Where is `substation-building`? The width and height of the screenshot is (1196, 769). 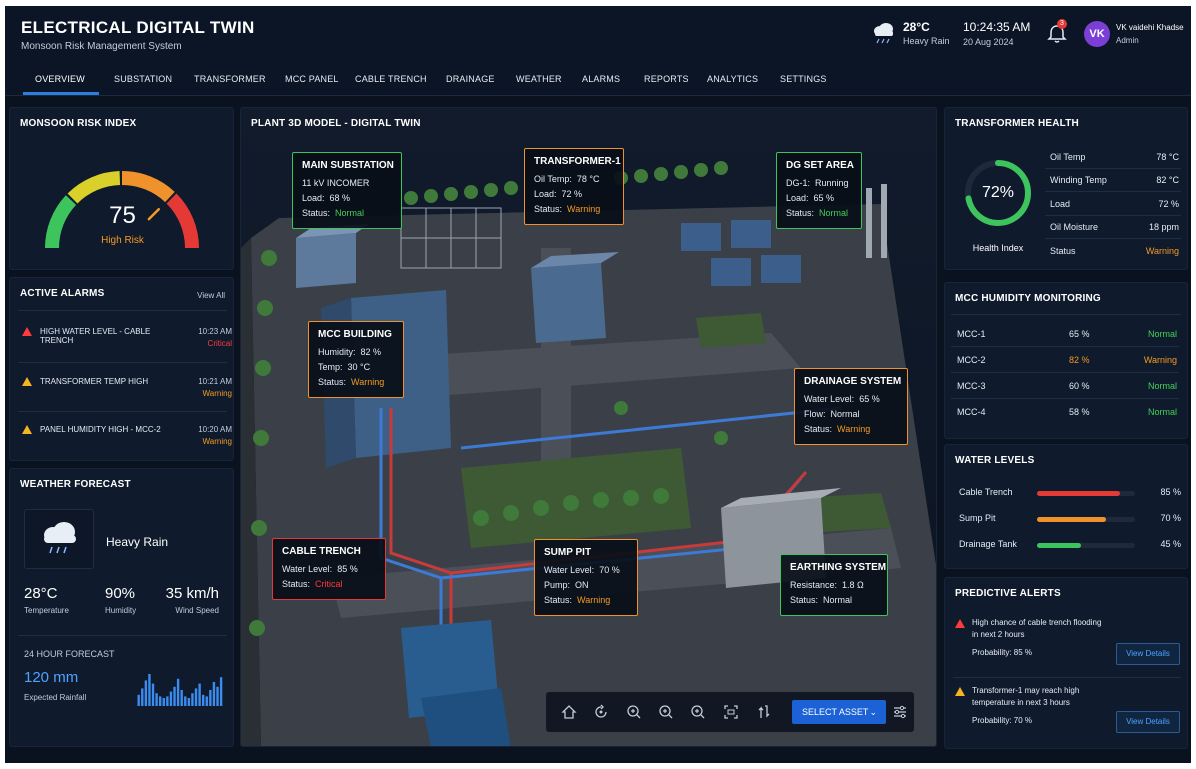
substation-building is located at coordinates (326, 260).